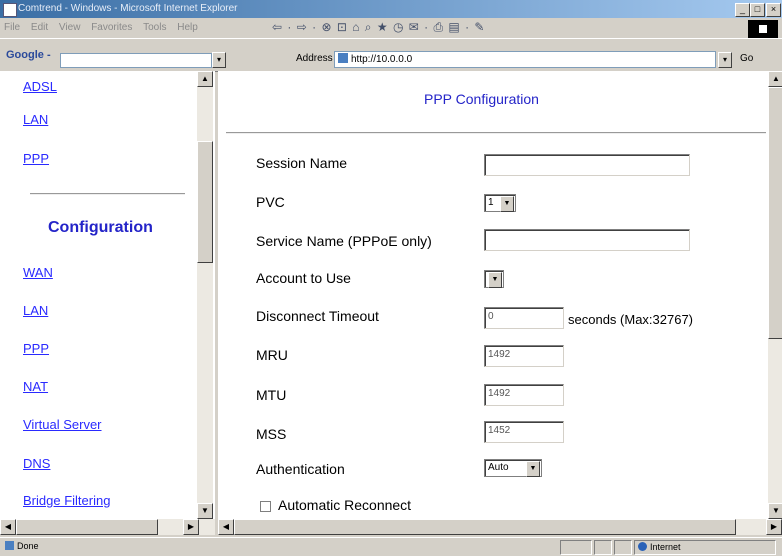  Describe the element at coordinates (36, 463) in the screenshot. I see `nav-link-dns: DNS` at that location.